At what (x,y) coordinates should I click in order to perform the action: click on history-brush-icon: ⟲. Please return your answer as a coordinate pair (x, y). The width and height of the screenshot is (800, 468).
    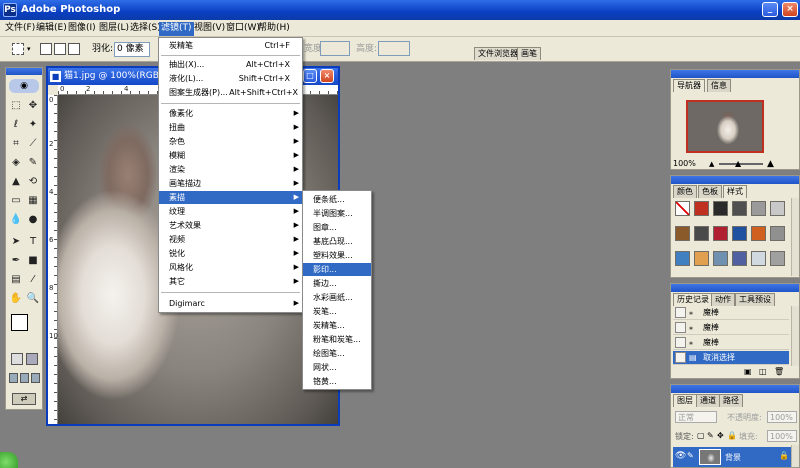
    Looking at the image, I should click on (33, 182).